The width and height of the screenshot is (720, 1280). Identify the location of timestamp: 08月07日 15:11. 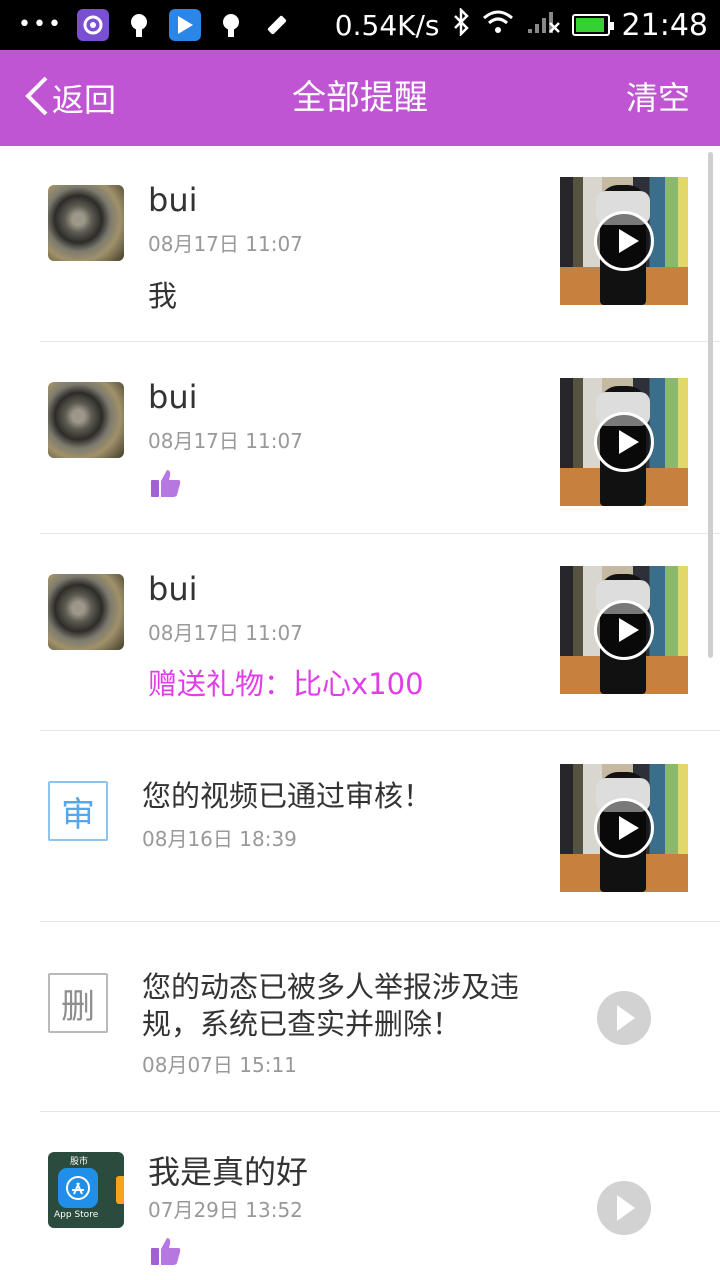
(219, 1065).